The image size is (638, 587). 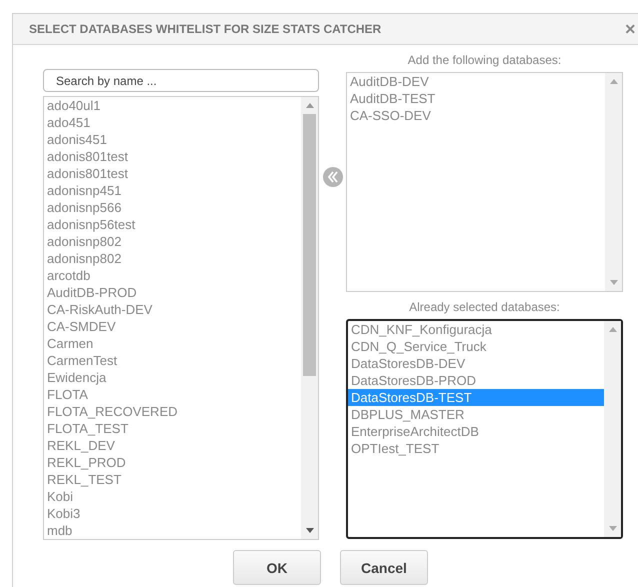 I want to click on list-item: Kobi, so click(x=172, y=496).